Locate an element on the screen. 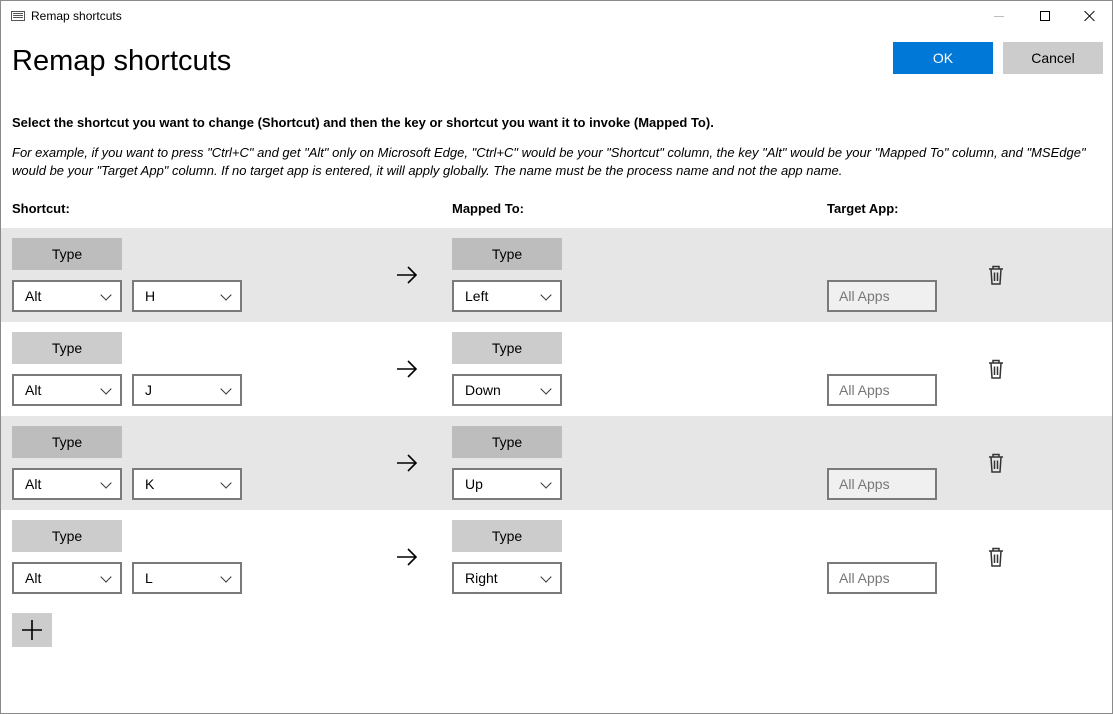 The width and height of the screenshot is (1113, 714). keyboard-icon is located at coordinates (18, 16).